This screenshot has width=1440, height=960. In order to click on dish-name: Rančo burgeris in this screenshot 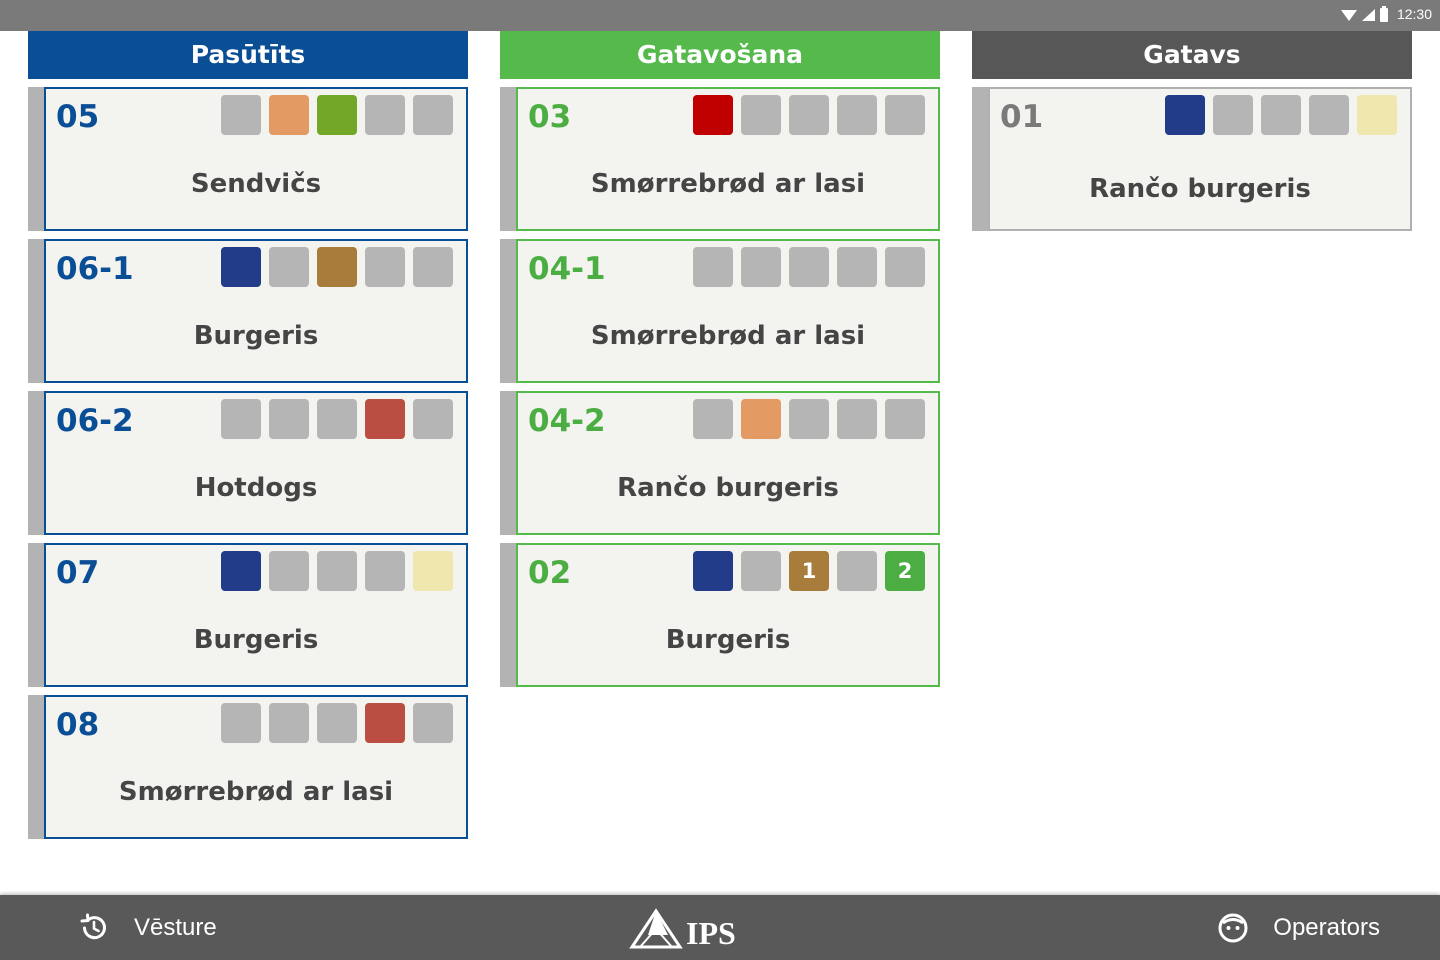, I will do `click(1200, 189)`.